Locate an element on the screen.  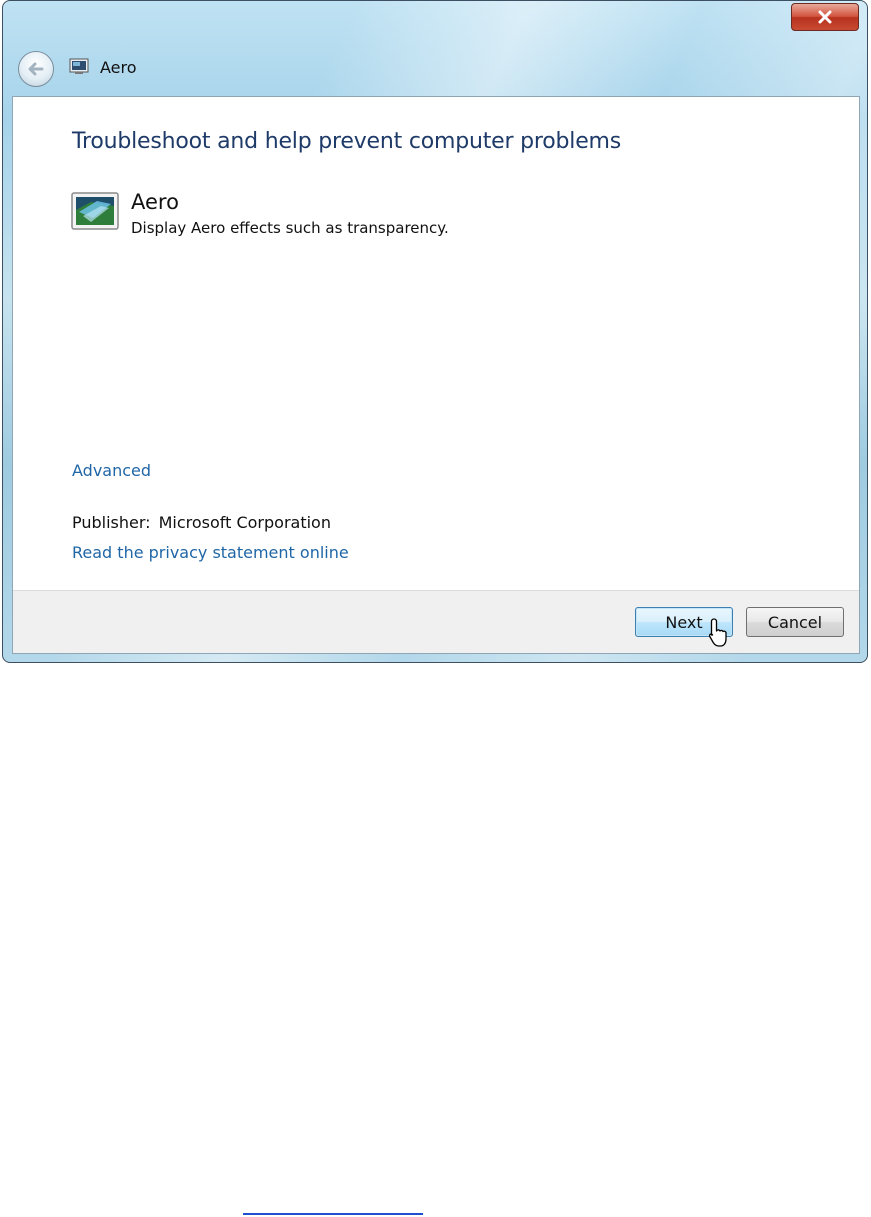
aero-display-icon is located at coordinates (95, 212).